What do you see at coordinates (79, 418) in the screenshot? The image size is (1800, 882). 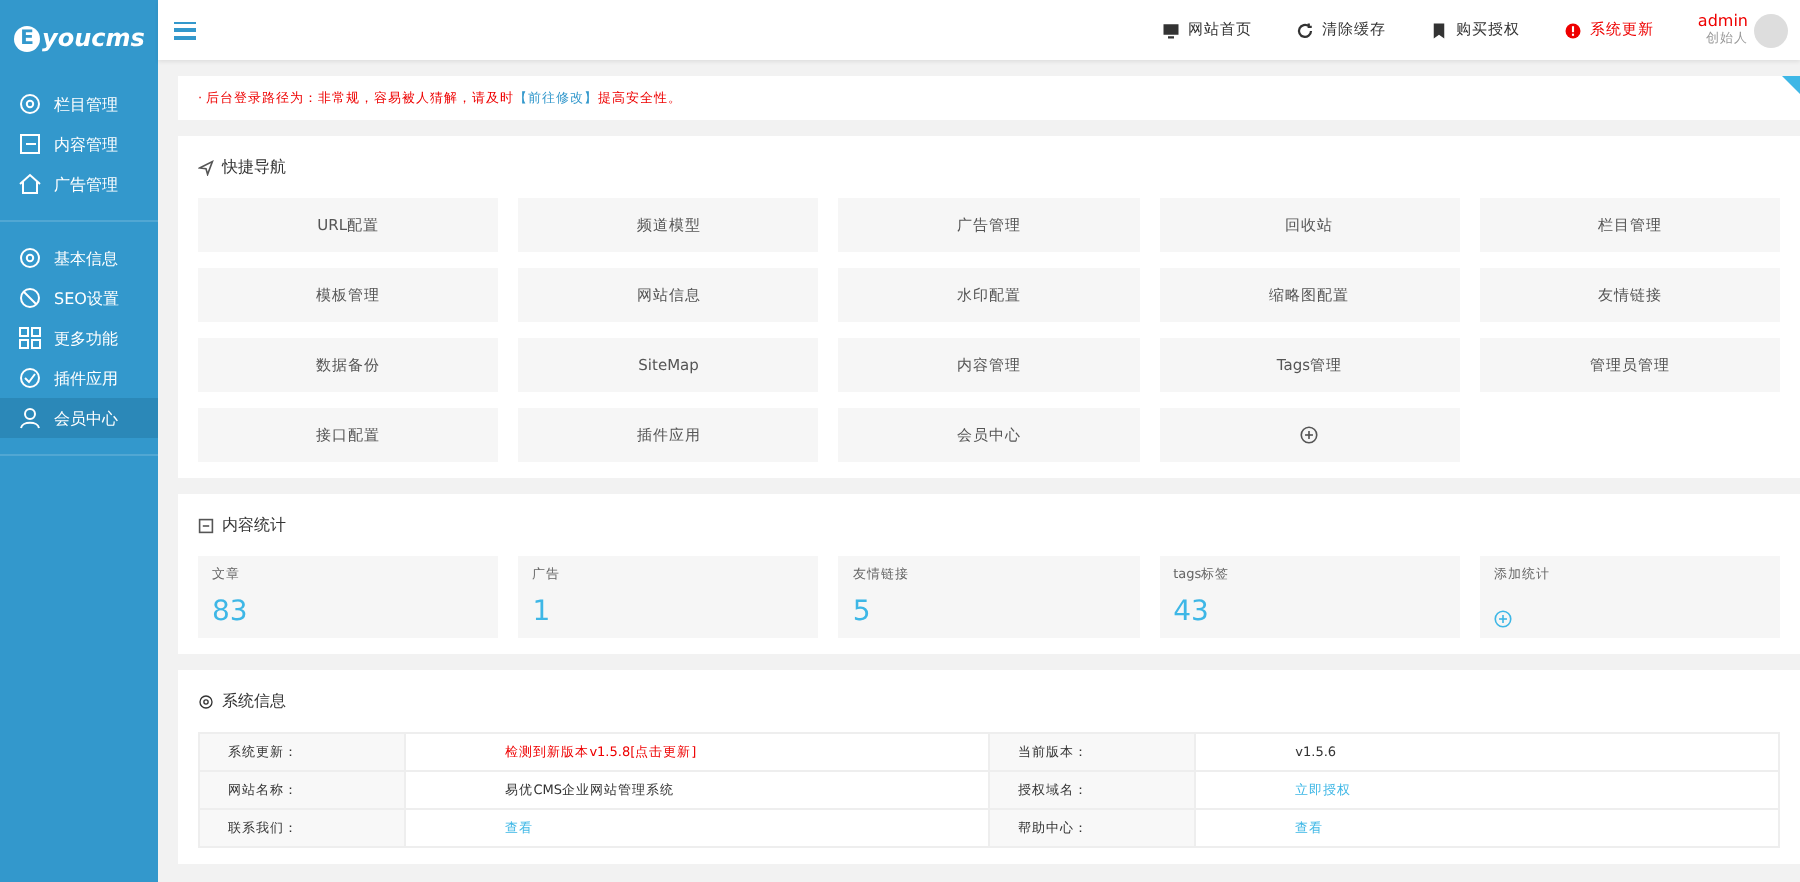 I see `sidebar-item: 会员中心` at bounding box center [79, 418].